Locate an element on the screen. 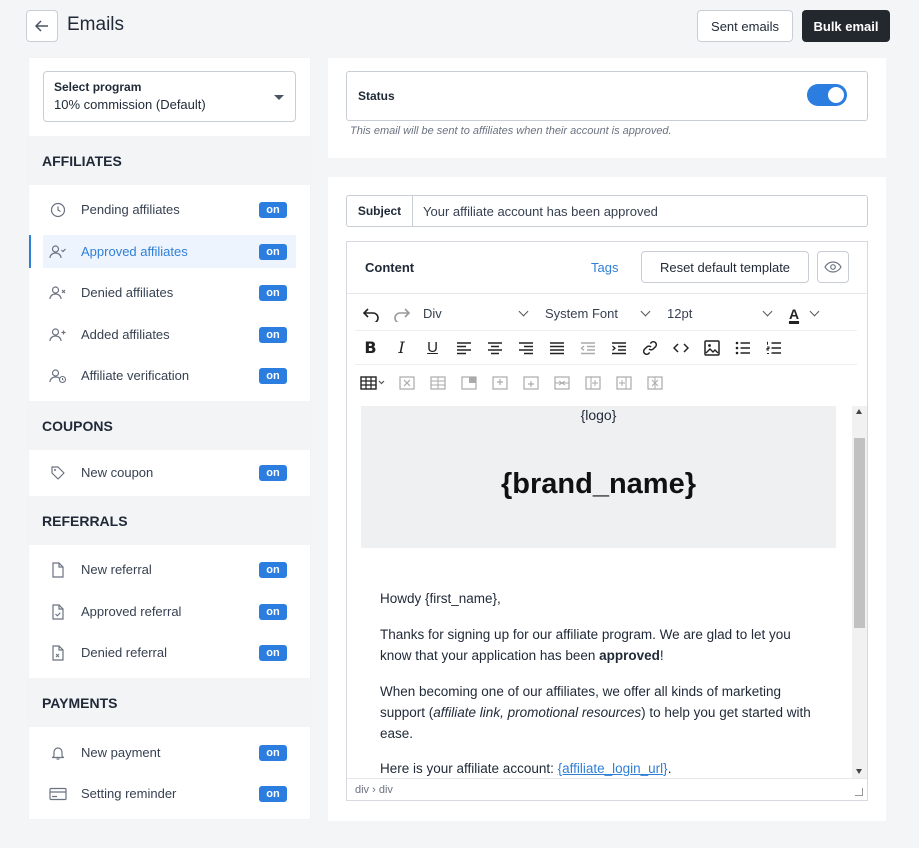 Image resolution: width=919 pixels, height=848 pixels. justify-icon is located at coordinates (556, 347).